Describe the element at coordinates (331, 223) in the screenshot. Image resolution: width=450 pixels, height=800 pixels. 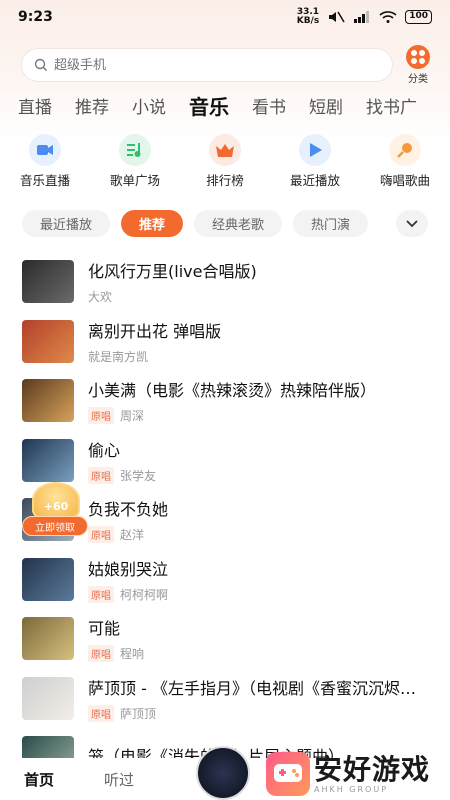
I see `chip-3: 热门演` at that location.